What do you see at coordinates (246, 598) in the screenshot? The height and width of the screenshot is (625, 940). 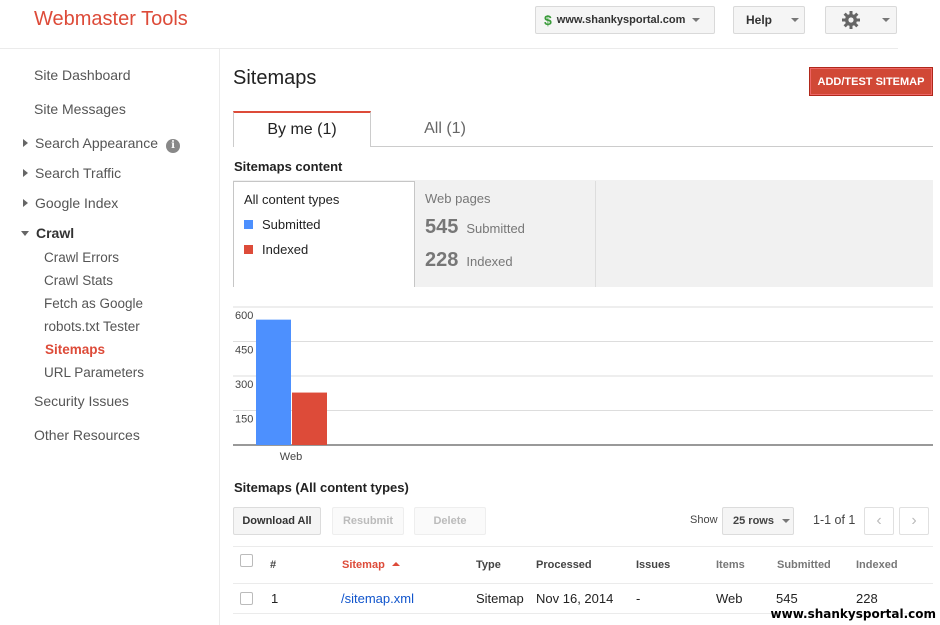 I see `row-checkbox` at bounding box center [246, 598].